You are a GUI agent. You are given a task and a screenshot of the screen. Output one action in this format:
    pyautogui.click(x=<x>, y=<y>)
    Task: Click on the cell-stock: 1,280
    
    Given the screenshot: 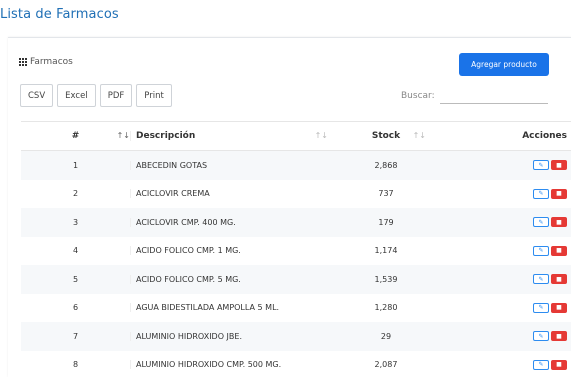 What is the action you would take?
    pyautogui.click(x=386, y=308)
    